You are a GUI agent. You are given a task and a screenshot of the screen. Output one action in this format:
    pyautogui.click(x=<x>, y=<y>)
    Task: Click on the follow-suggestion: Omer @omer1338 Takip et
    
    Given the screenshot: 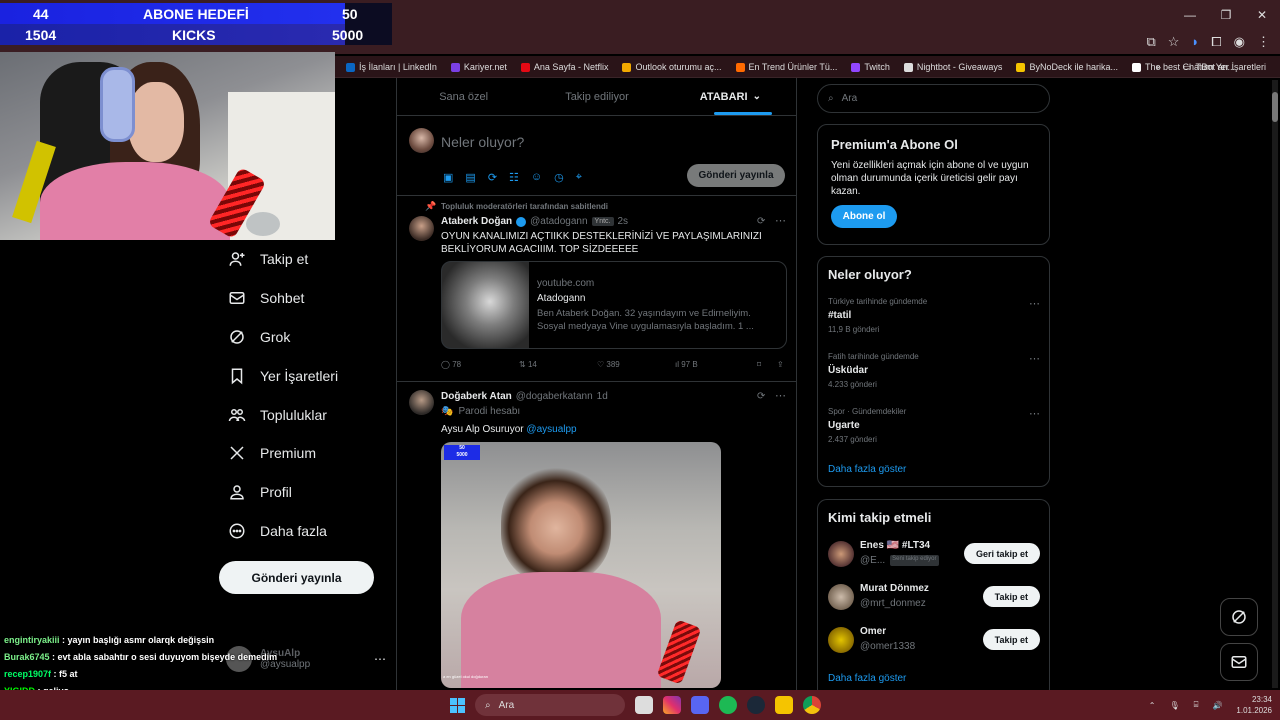 What is the action you would take?
    pyautogui.click(x=934, y=640)
    